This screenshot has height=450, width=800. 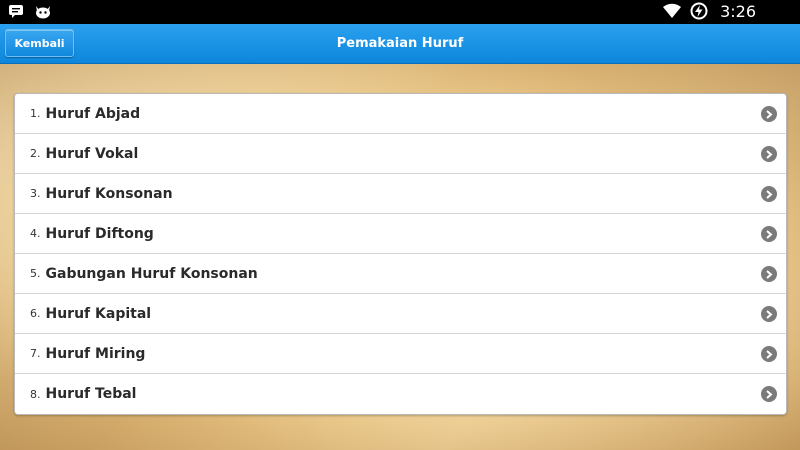 What do you see at coordinates (400, 234) in the screenshot?
I see `list-item-huruf-diftong: 4. Huruf Diftong` at bounding box center [400, 234].